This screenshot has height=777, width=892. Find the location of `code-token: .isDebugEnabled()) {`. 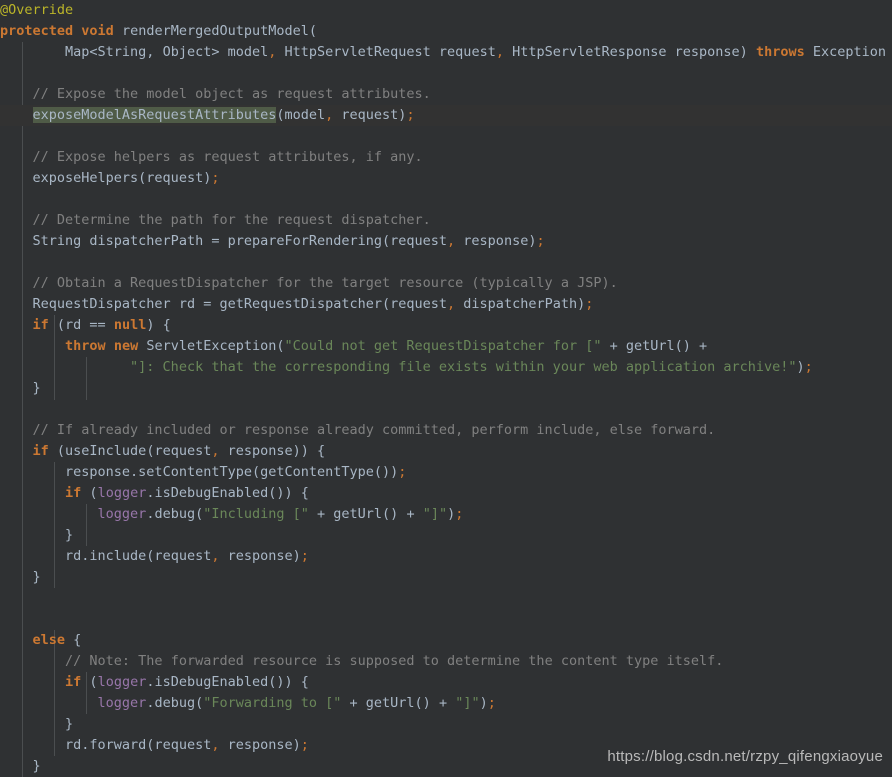

code-token: .isDebugEnabled()) { is located at coordinates (227, 493).